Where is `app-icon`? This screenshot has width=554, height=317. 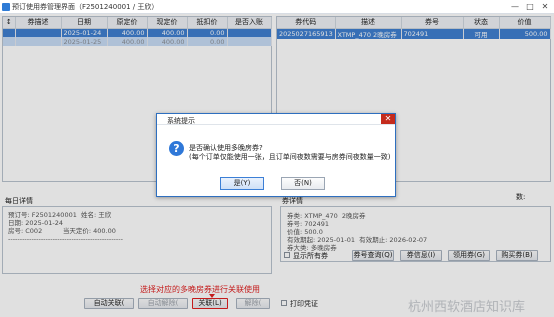
app-icon is located at coordinates (6, 7).